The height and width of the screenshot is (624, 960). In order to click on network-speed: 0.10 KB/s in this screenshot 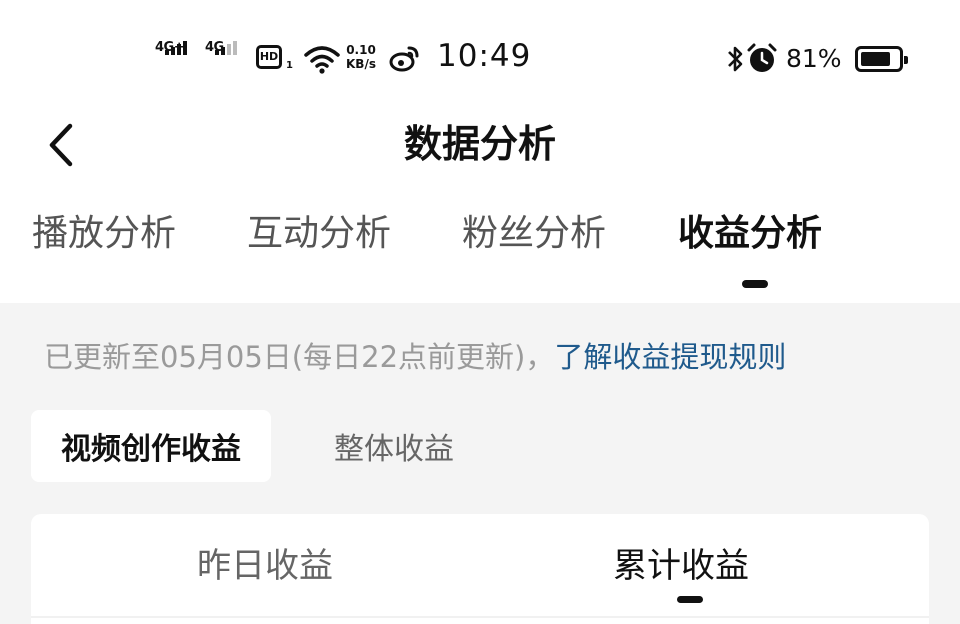, I will do `click(361, 57)`.